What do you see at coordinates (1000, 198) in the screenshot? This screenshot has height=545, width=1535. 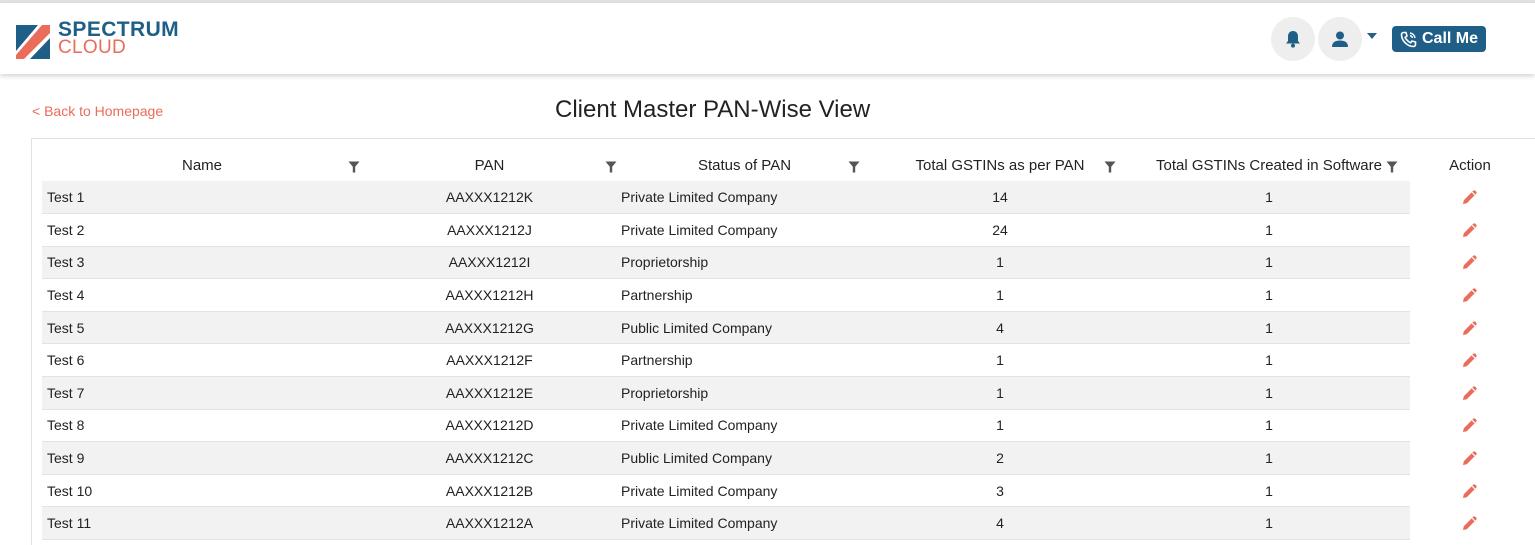 I see `gstins-per-pan-cell: 14` at bounding box center [1000, 198].